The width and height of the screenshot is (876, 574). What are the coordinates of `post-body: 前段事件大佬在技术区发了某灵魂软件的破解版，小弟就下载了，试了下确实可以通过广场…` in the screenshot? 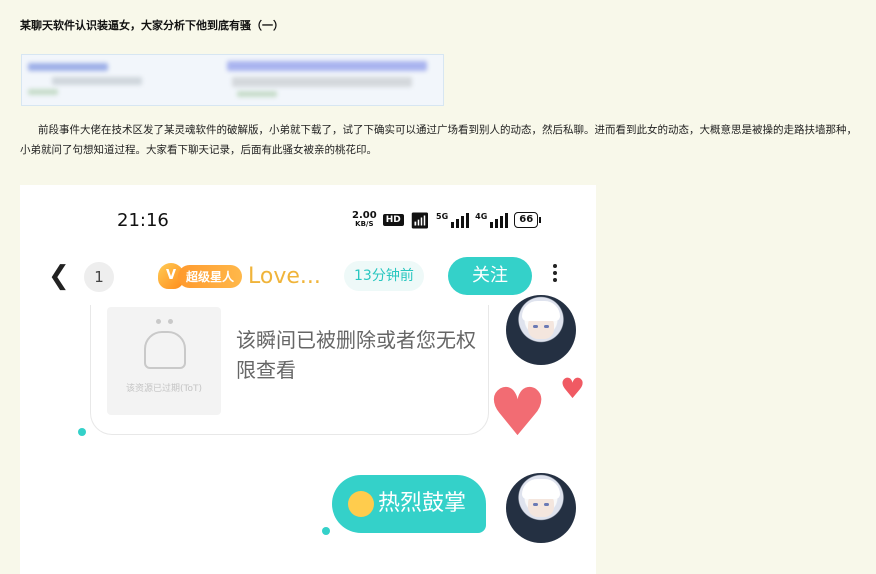 It's located at (438, 140).